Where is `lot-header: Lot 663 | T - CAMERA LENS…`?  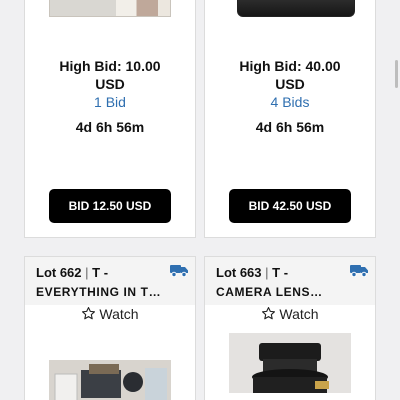
lot-header: Lot 663 | T - CAMERA LENS… is located at coordinates (290, 281).